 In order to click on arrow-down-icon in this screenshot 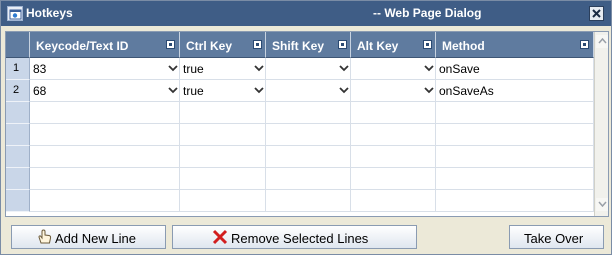, I will do `click(602, 204)`.